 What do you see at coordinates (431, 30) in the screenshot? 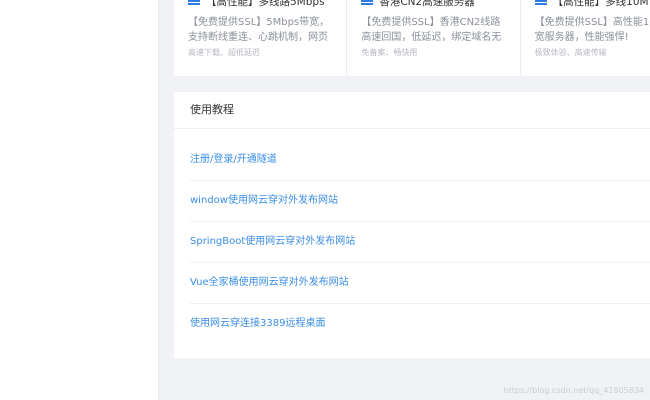
I see `card-description: 【免费提供SSL】香港CN2线路高速回国，低延迟，绑定域名无需备案` at bounding box center [431, 30].